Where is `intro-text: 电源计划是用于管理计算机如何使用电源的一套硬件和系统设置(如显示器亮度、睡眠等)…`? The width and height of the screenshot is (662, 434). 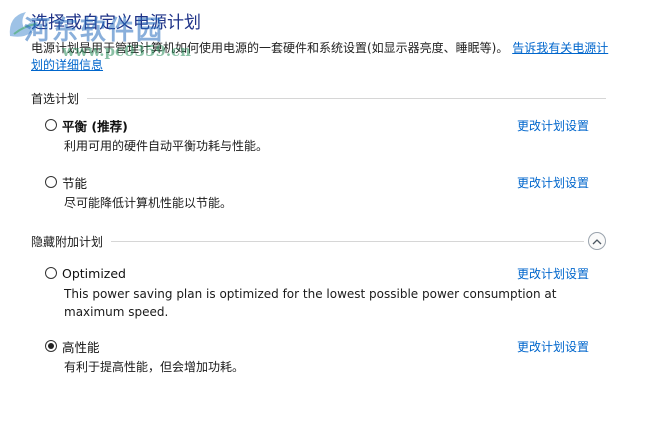
intro-text: 电源计划是用于管理计算机如何使用电源的一套硬件和系统设置(如显示器亮度、睡眠等)… is located at coordinates (270, 48).